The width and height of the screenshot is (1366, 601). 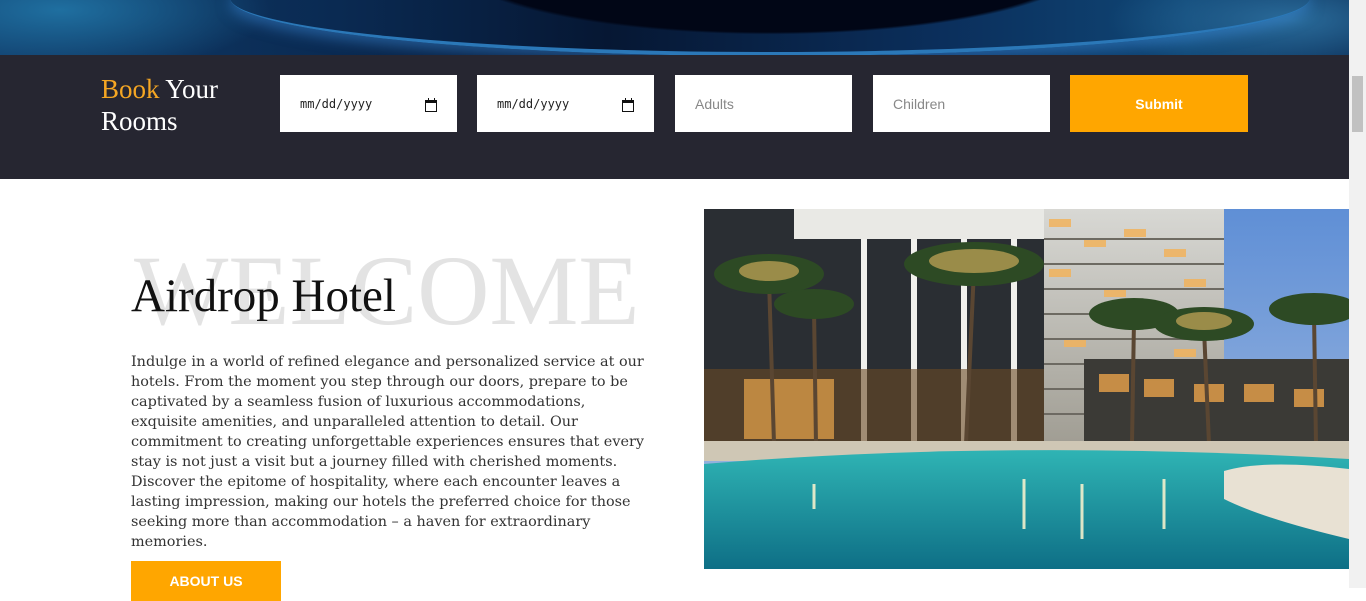 What do you see at coordinates (763, 103) in the screenshot?
I see `adults-input: Adults` at bounding box center [763, 103].